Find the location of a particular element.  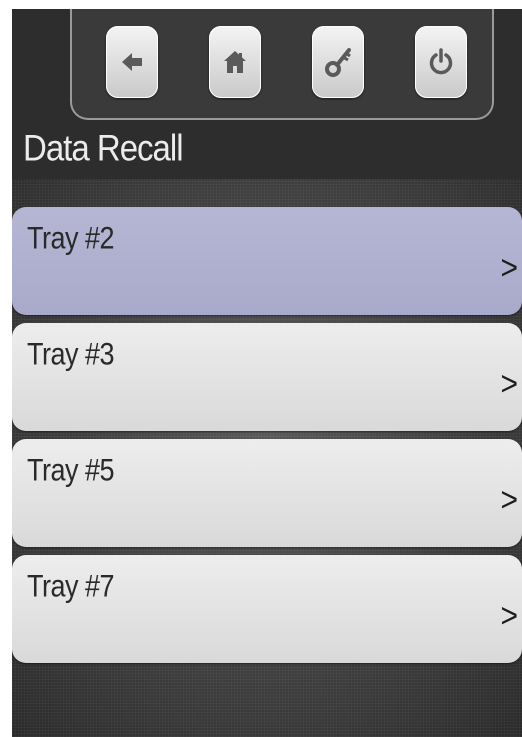

back-button is located at coordinates (132, 62).